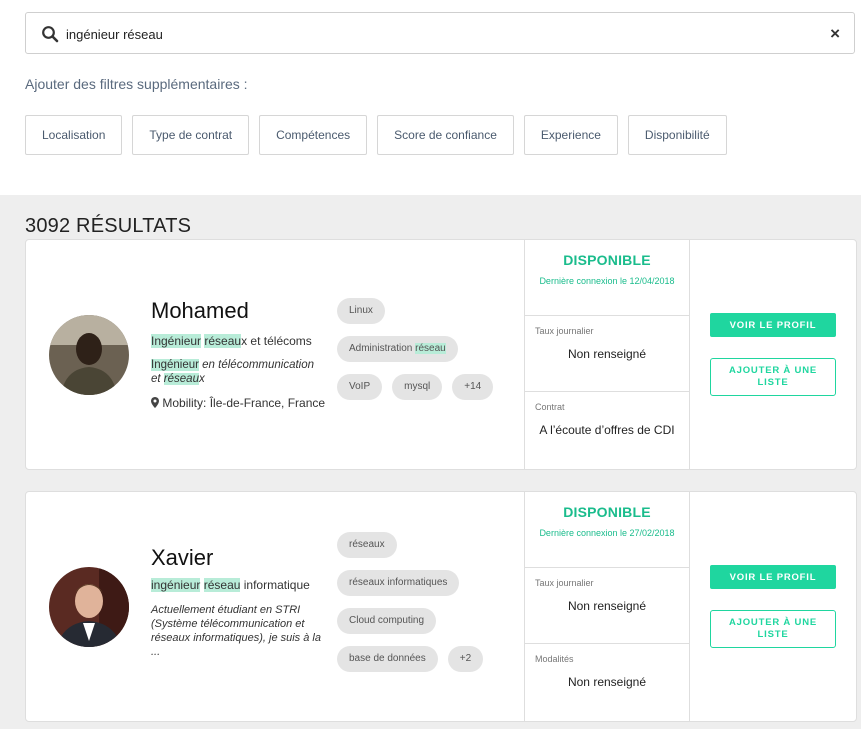  What do you see at coordinates (436, 34) in the screenshot?
I see `search-input` at bounding box center [436, 34].